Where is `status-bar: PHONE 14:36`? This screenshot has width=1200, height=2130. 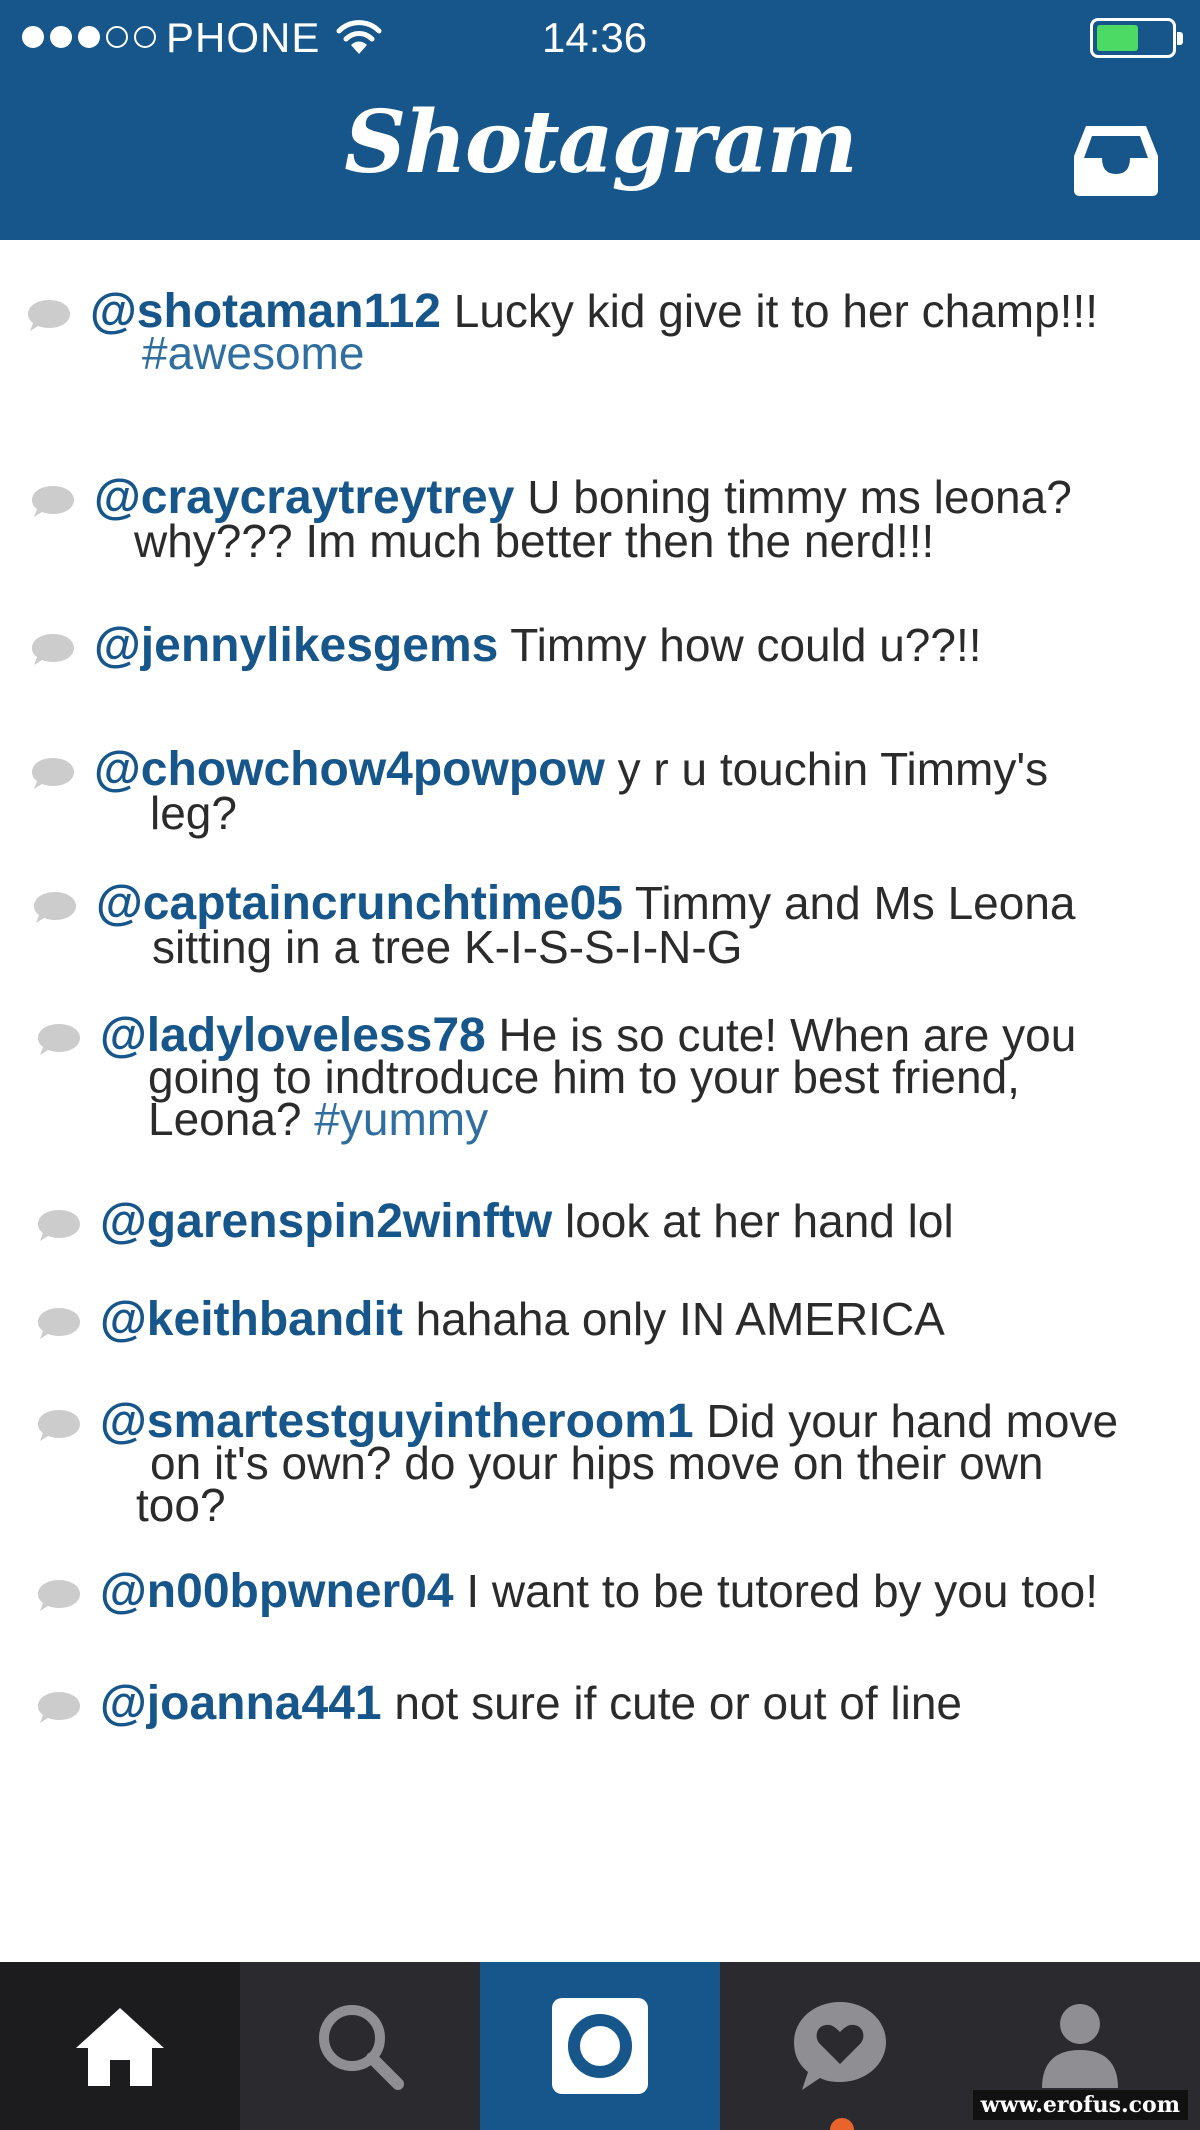
status-bar: PHONE 14:36 is located at coordinates (600, 39).